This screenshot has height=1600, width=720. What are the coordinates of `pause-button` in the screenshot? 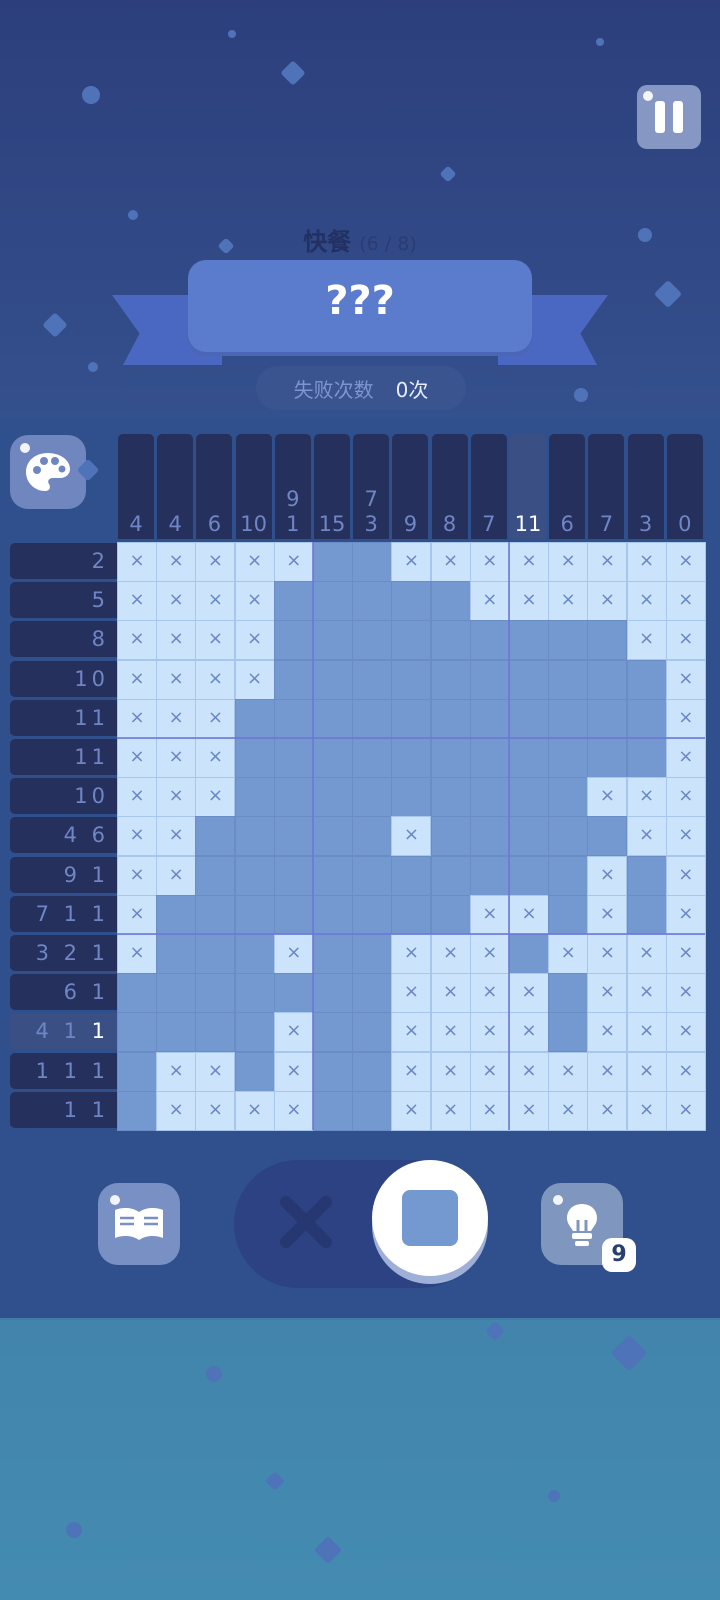 It's located at (669, 117).